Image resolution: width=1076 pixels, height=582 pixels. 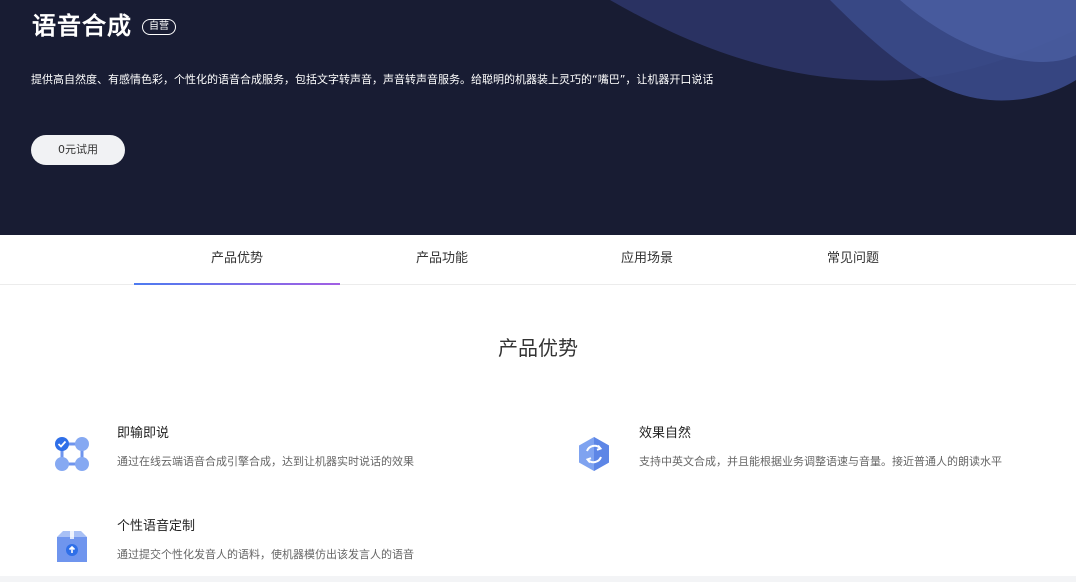 I want to click on tab-features: 产品功能, so click(x=442, y=260).